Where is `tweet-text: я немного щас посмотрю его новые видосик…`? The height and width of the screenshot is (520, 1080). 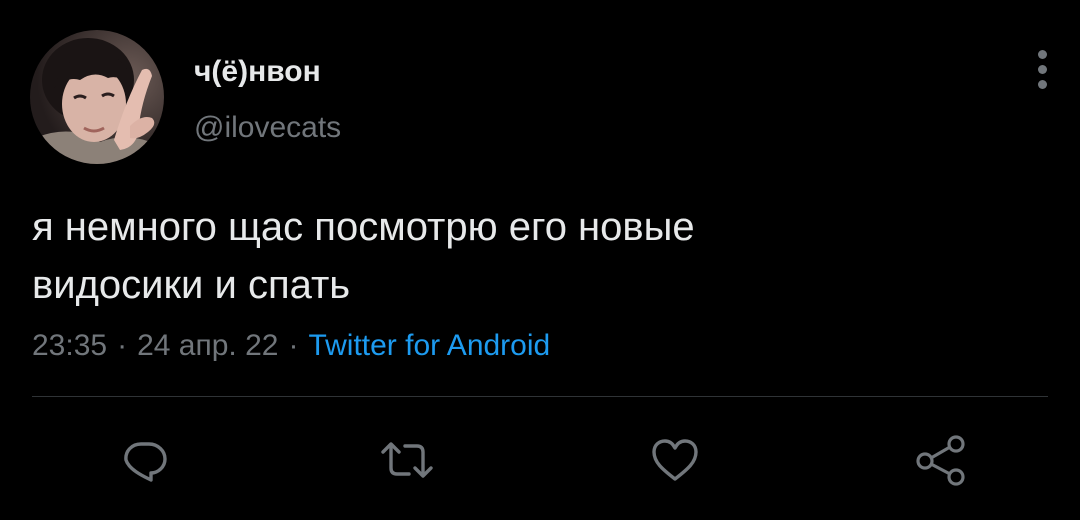 tweet-text: я немного щас посмотрю его новые видосик… is located at coordinates (363, 256).